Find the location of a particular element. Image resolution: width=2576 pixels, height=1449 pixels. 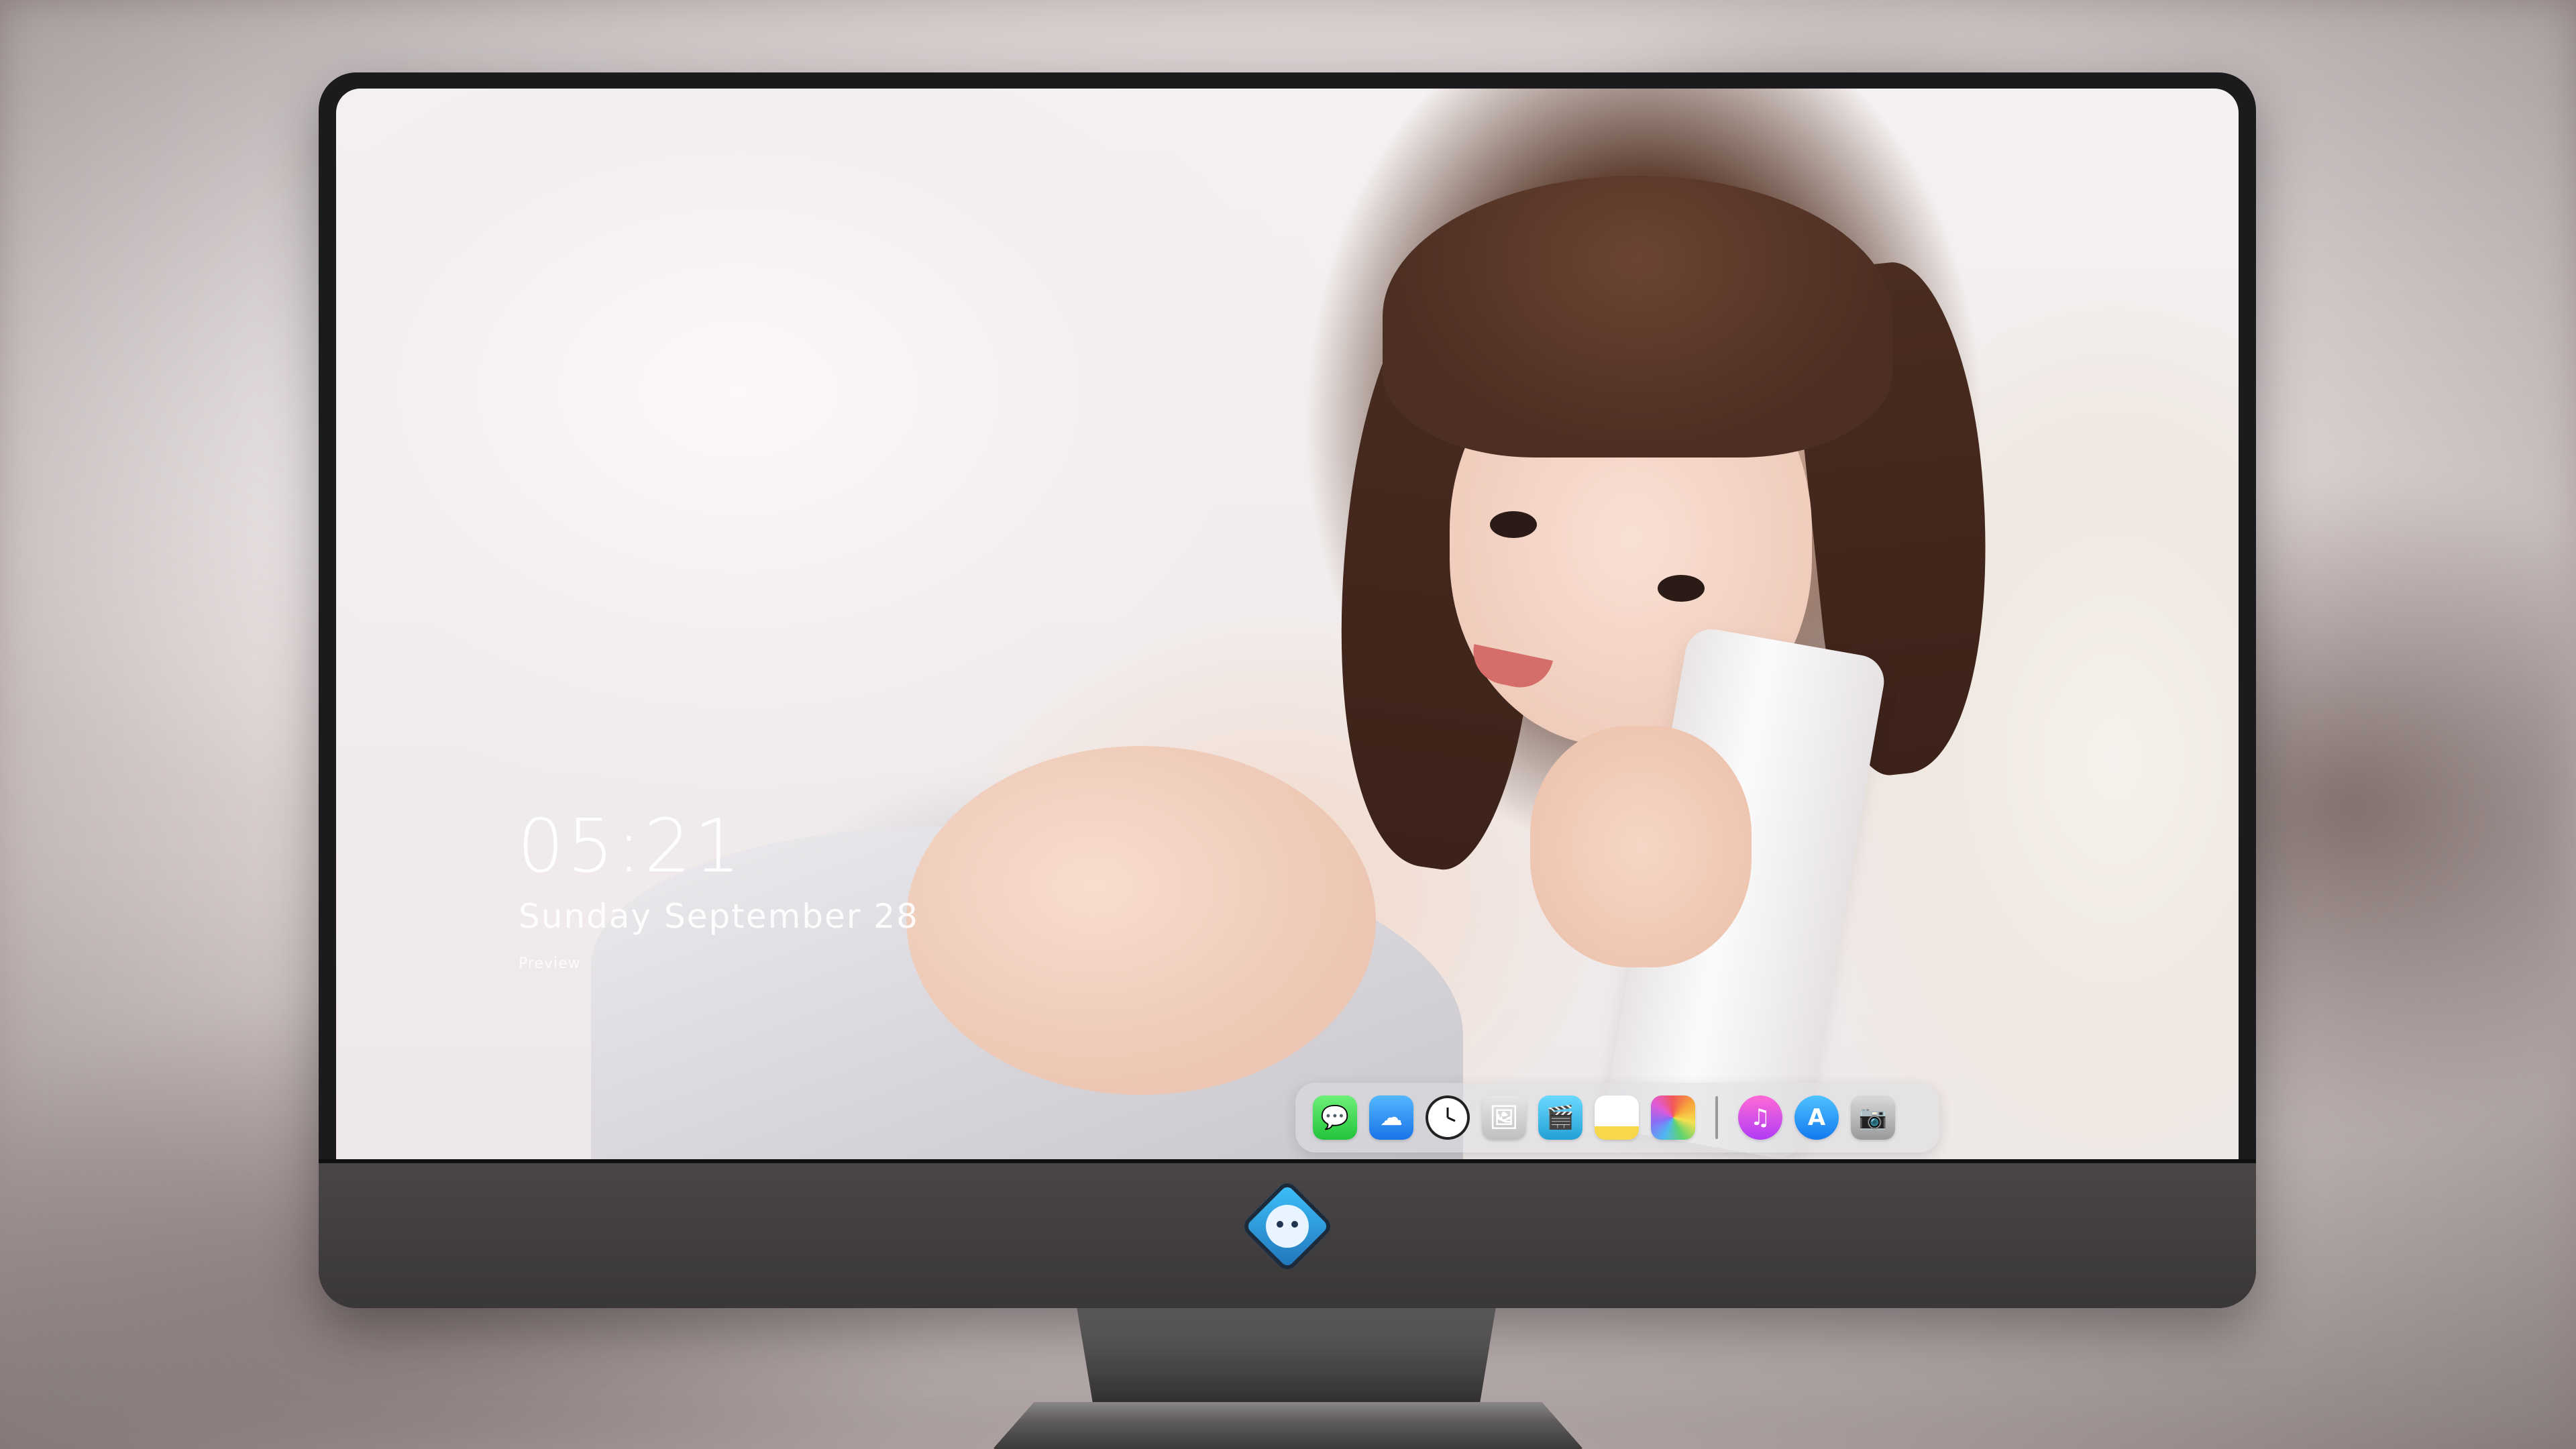

messages-icon: 💬 is located at coordinates (1335, 1117).